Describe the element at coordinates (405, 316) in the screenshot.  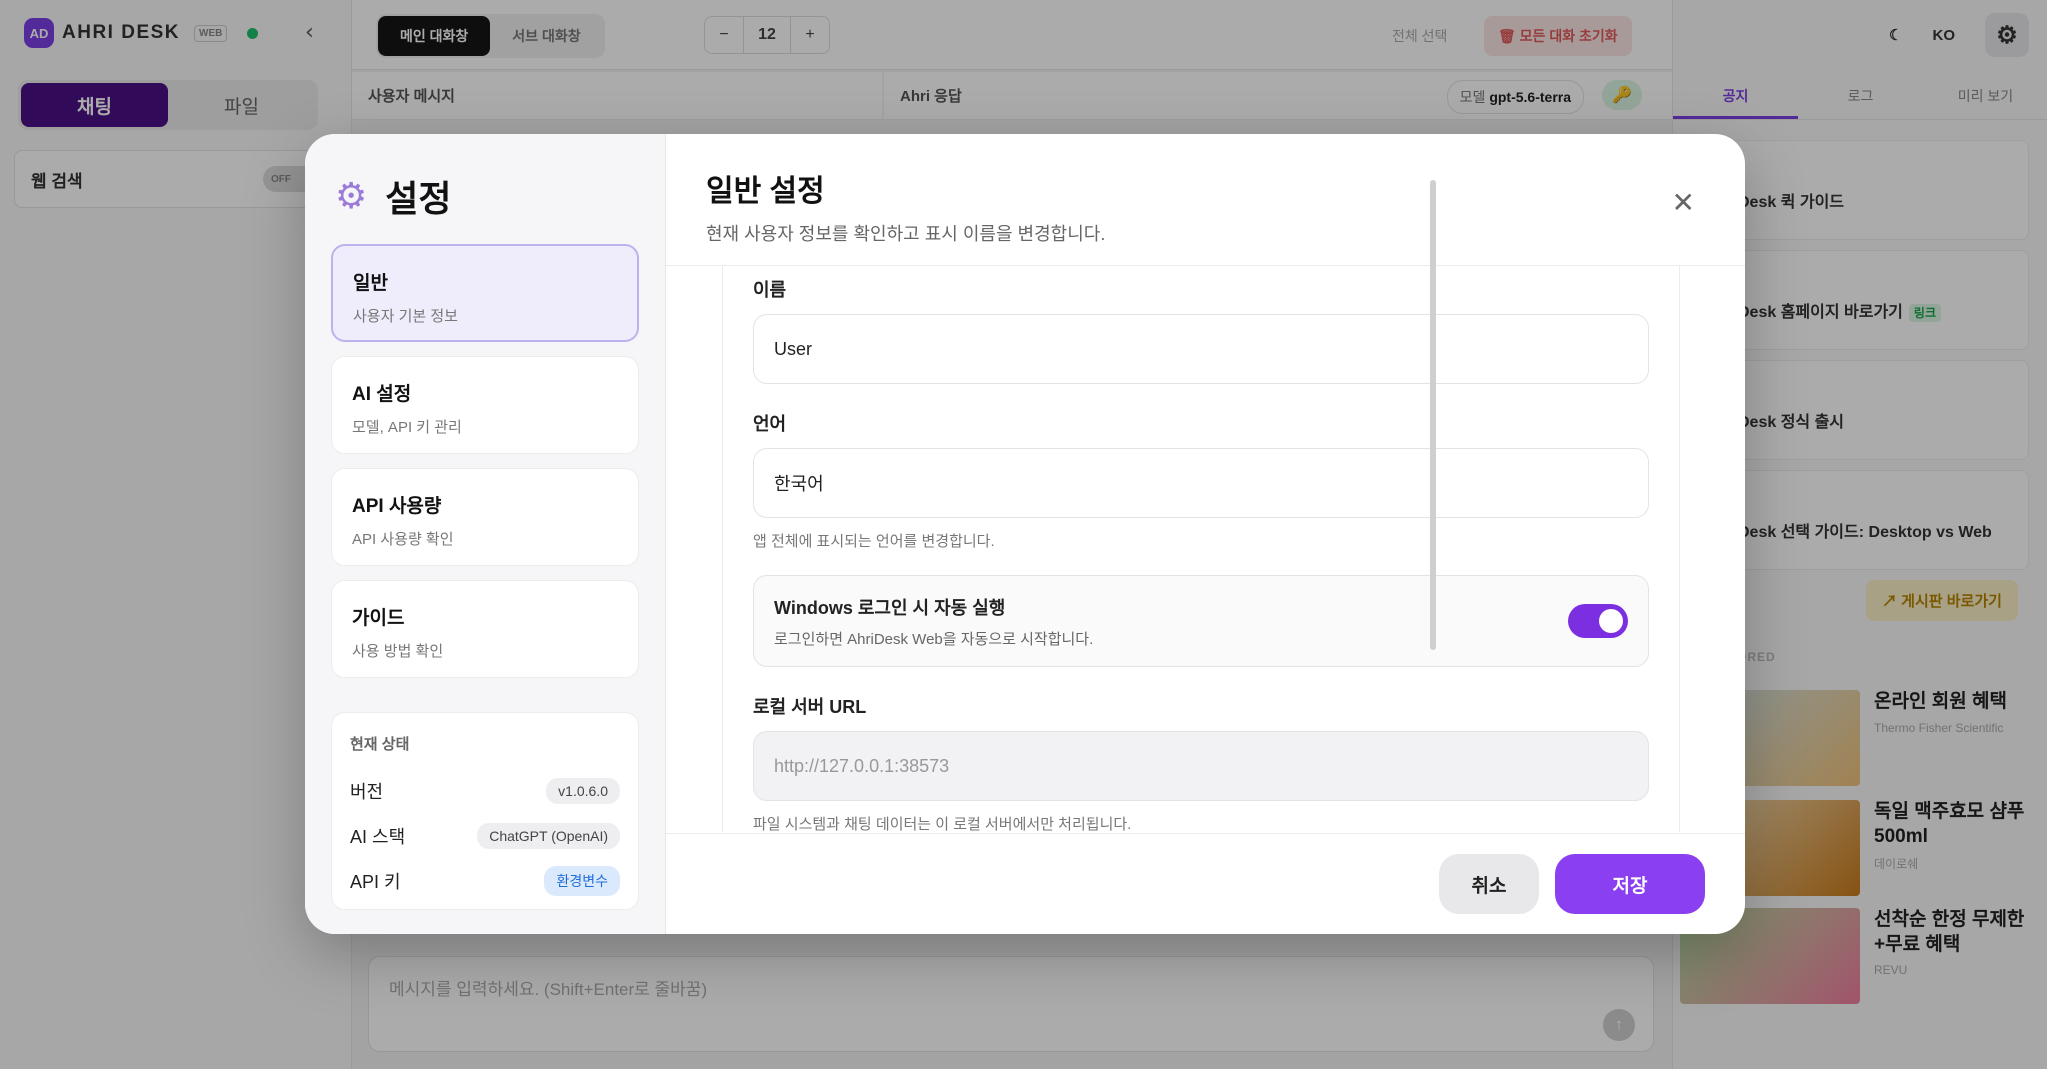
I see `nav-sub: 사용자 기본 정보` at that location.